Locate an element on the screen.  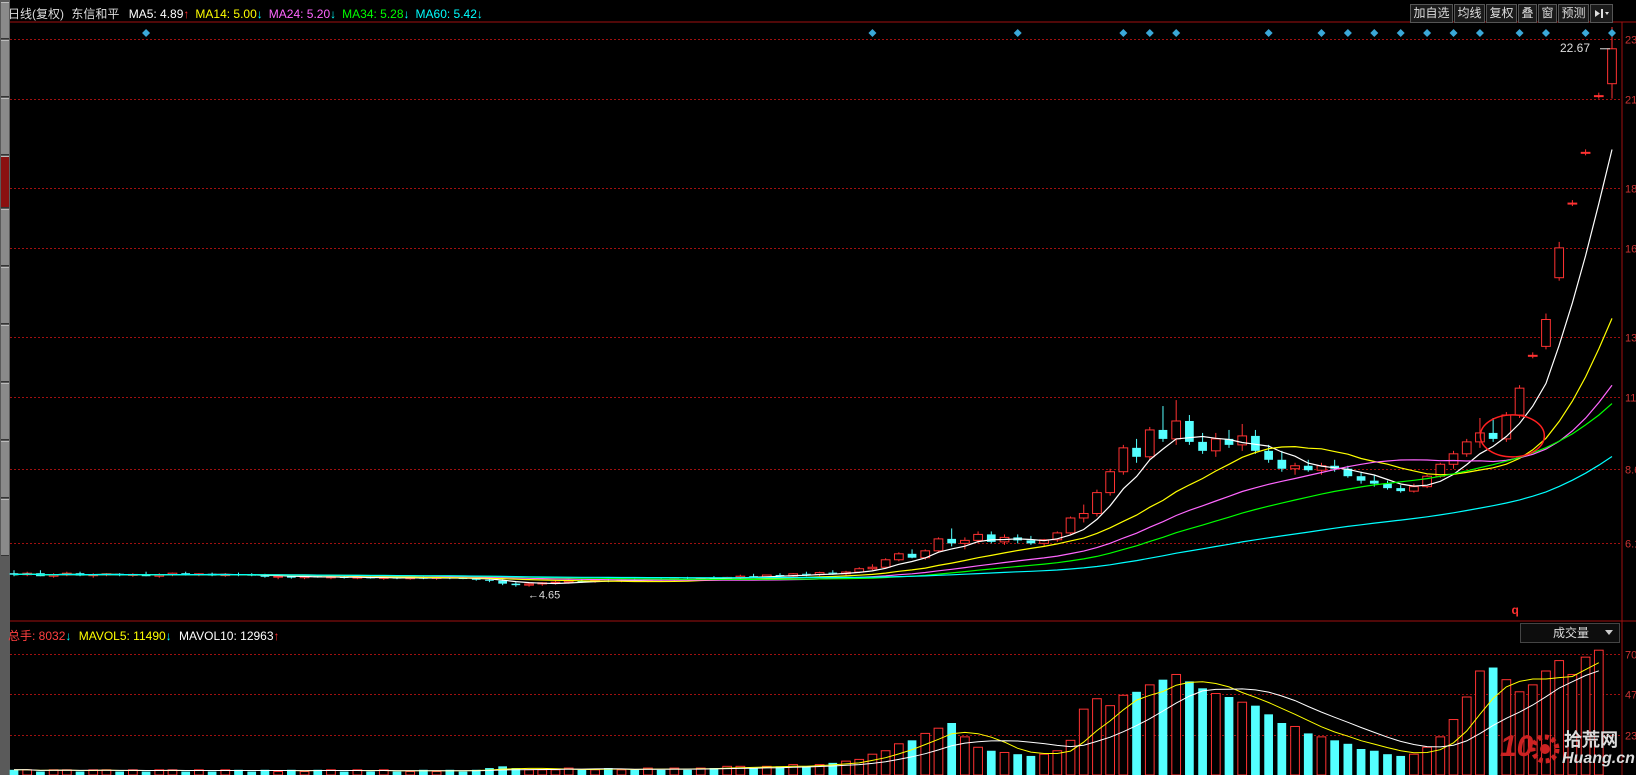
total-arrow: ↓ is located at coordinates (68, 636).